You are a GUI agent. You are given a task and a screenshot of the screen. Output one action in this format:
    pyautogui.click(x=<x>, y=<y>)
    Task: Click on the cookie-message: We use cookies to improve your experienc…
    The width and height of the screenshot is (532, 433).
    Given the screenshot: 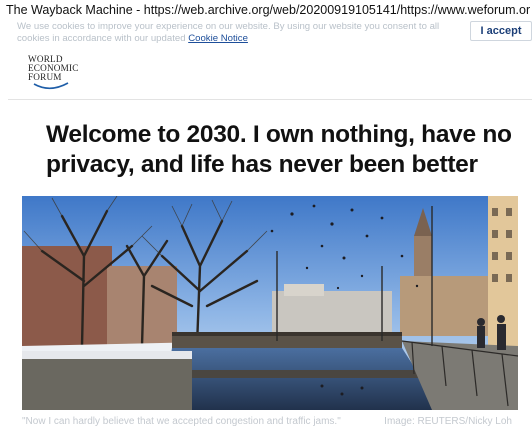 What is the action you would take?
    pyautogui.click(x=237, y=33)
    